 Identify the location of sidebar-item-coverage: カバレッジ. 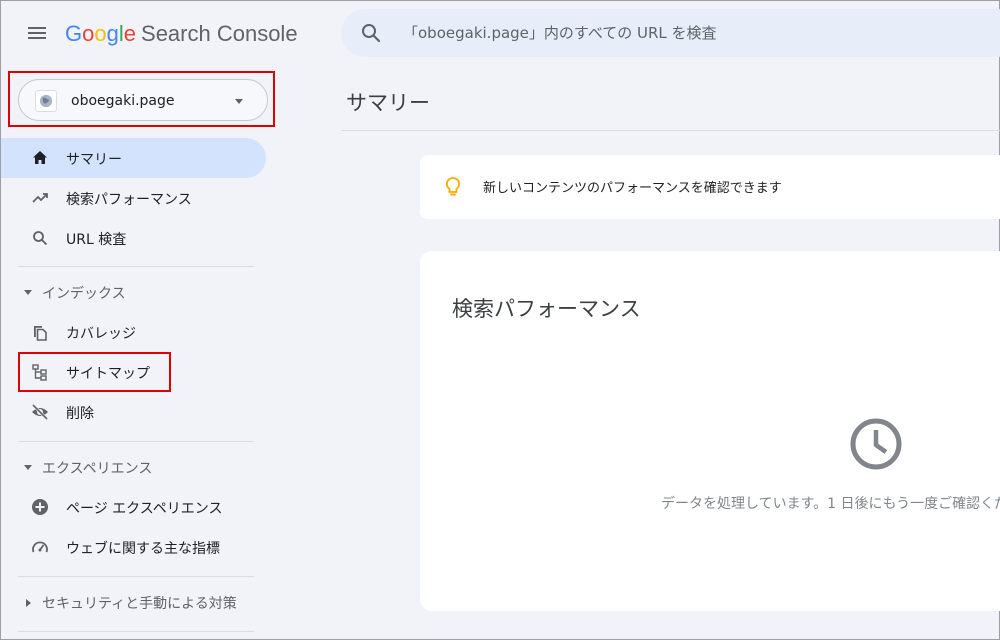
(133, 332).